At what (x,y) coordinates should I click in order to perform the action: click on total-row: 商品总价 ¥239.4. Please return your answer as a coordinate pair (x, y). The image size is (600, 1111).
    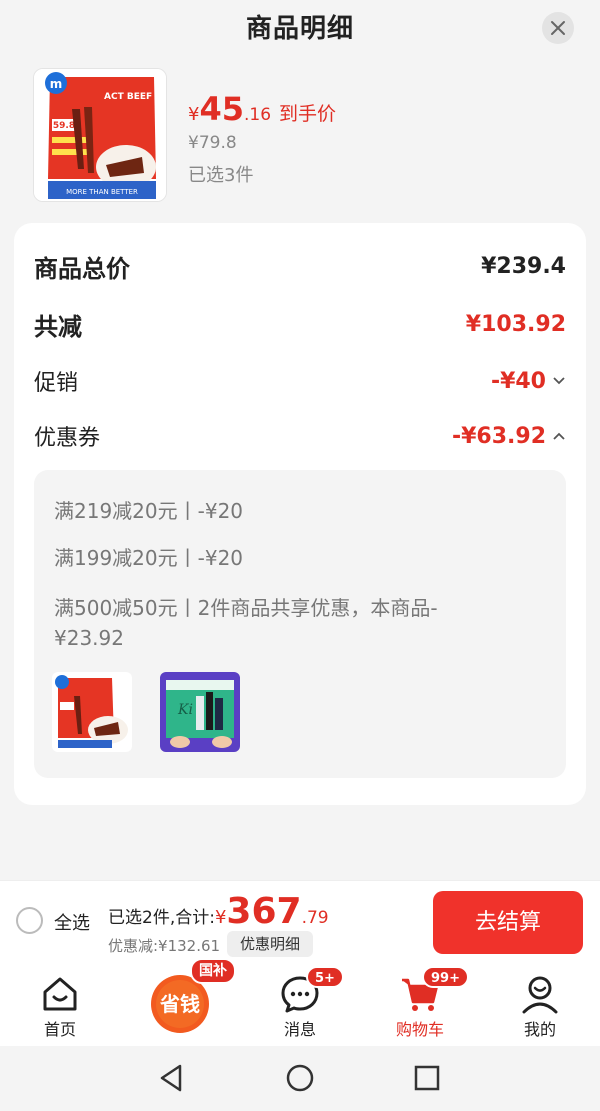
    Looking at the image, I should click on (300, 266).